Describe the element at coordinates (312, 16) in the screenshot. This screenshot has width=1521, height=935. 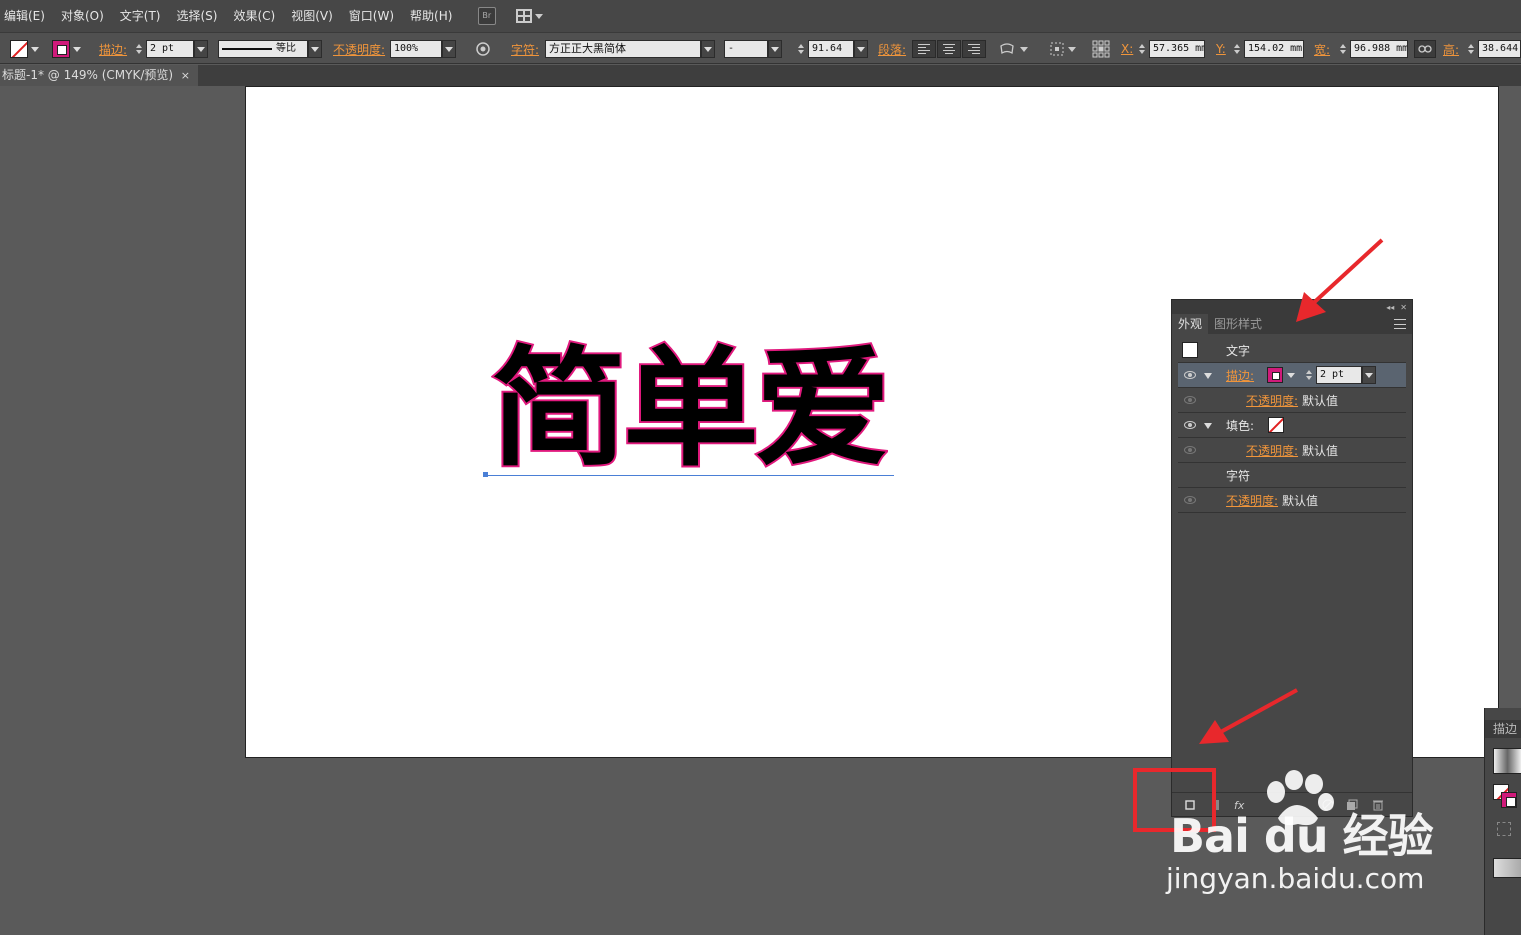
I see `menu-view: 视图(V)` at that location.